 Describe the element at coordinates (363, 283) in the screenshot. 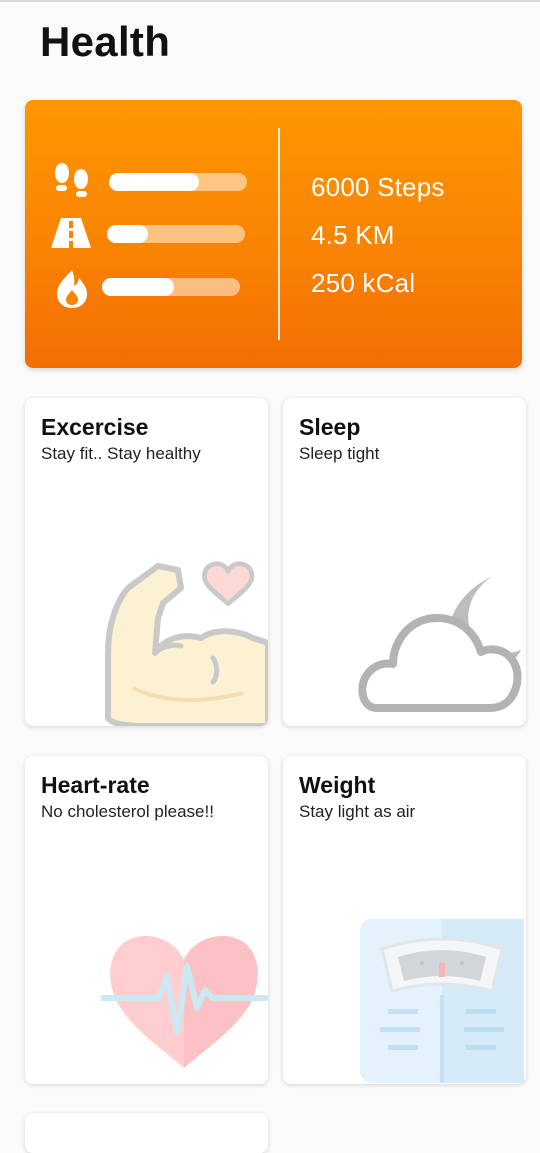

I see `calories-value: 250 kCal` at that location.